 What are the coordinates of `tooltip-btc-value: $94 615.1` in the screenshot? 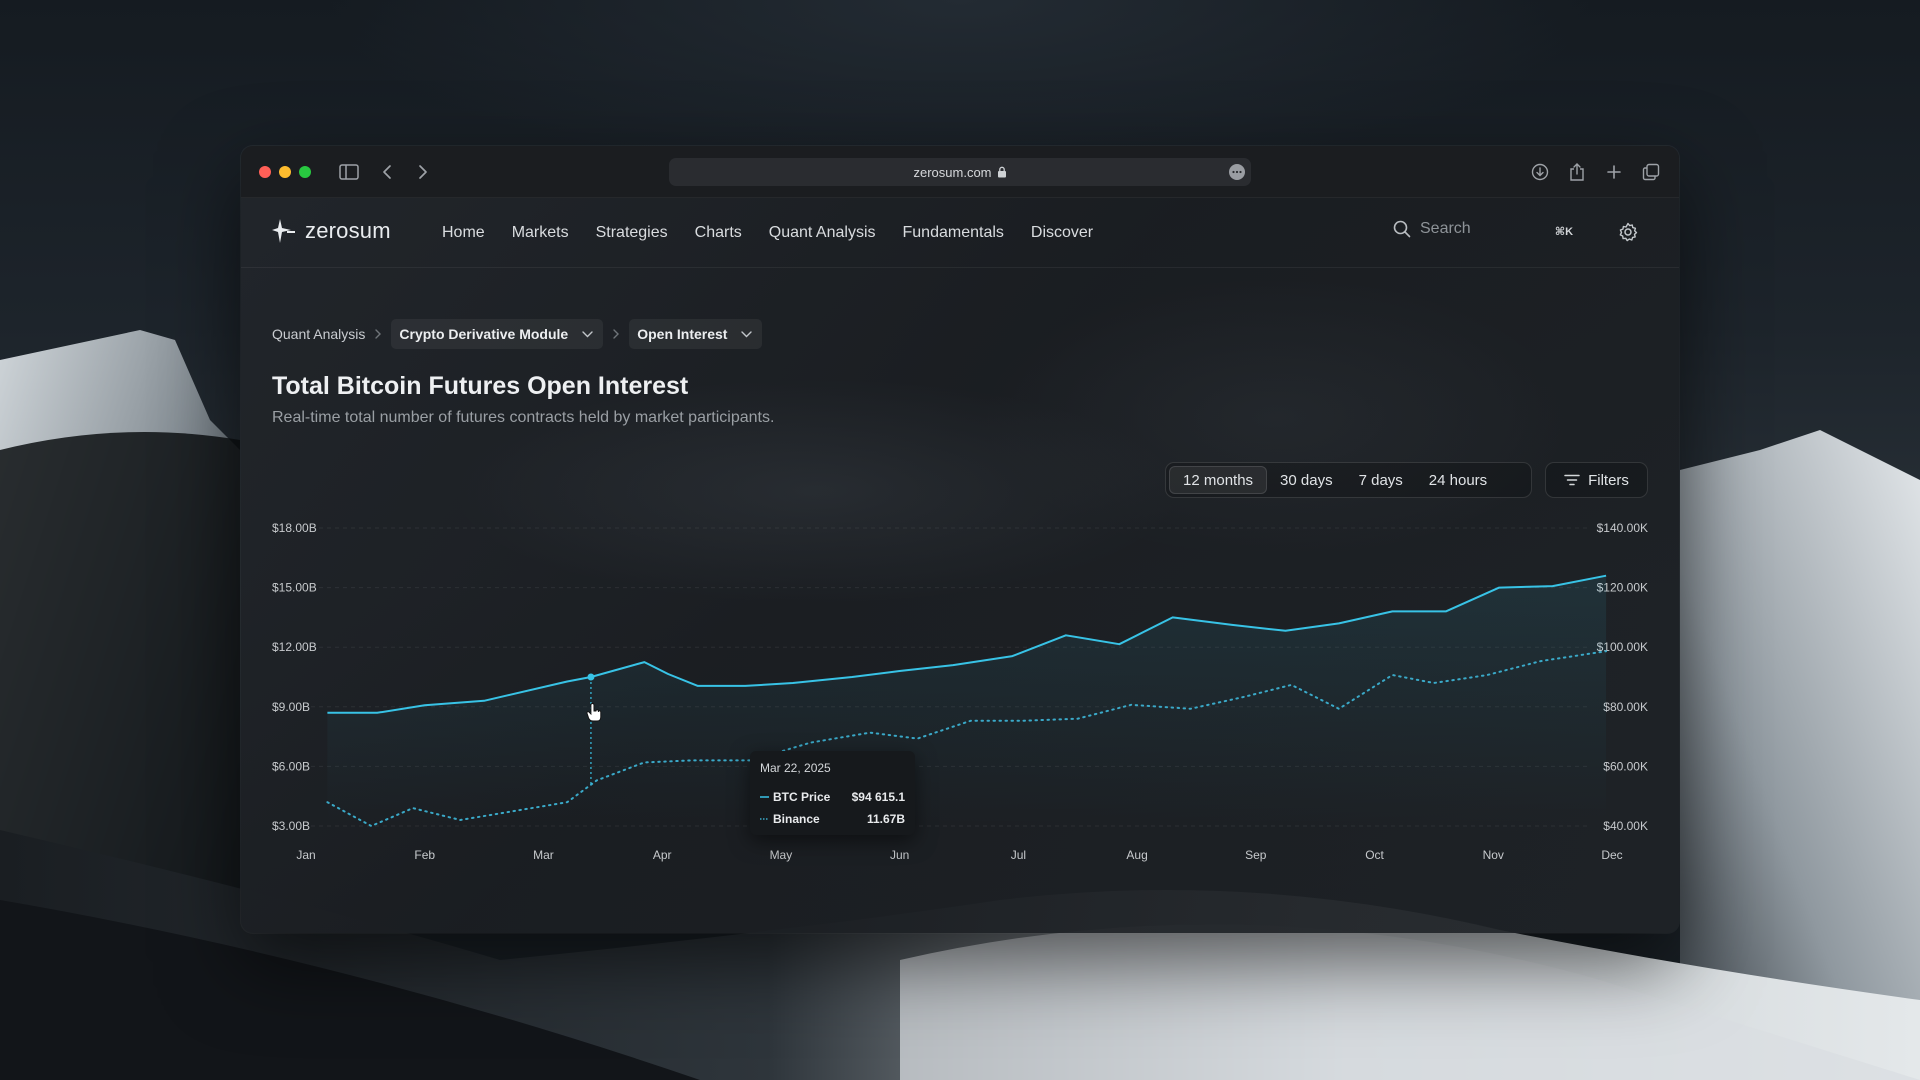 It's located at (878, 797).